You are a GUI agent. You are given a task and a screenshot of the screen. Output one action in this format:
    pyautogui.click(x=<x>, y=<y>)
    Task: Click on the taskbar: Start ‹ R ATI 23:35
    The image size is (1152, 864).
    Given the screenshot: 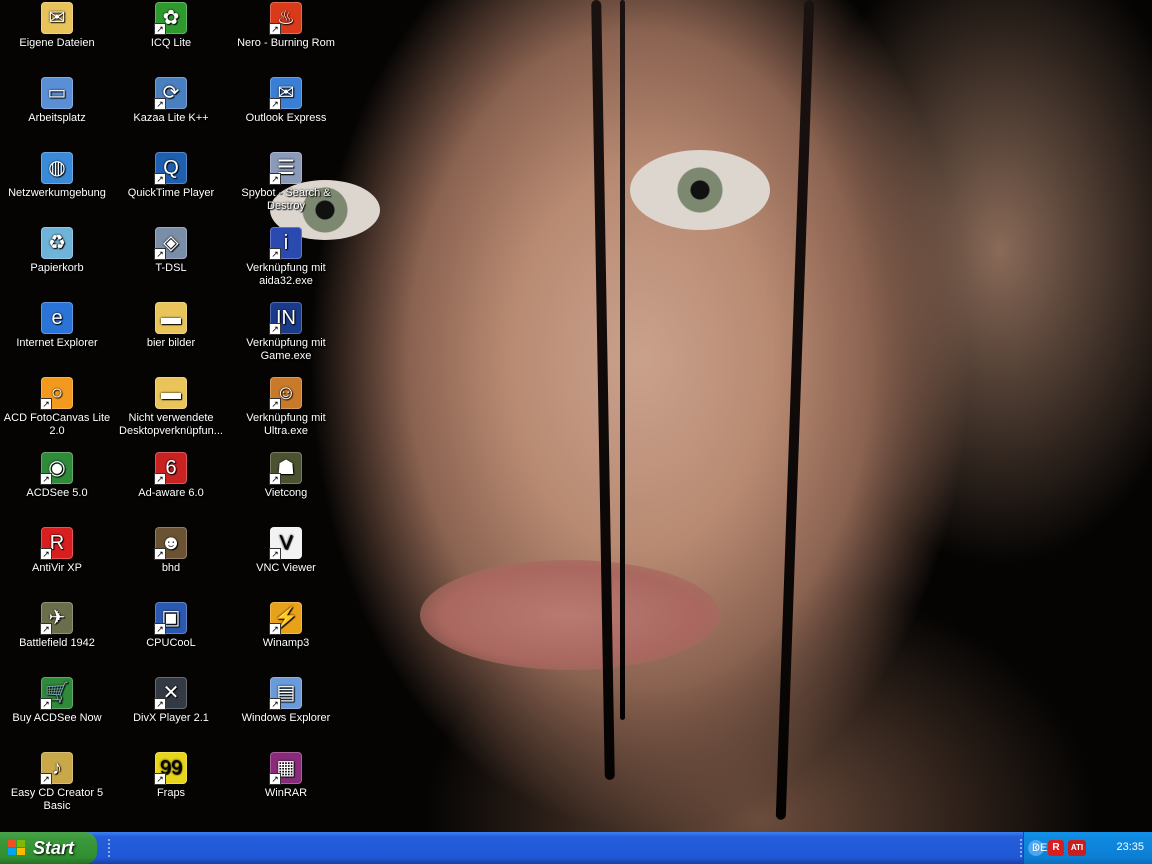 What is the action you would take?
    pyautogui.click(x=576, y=848)
    